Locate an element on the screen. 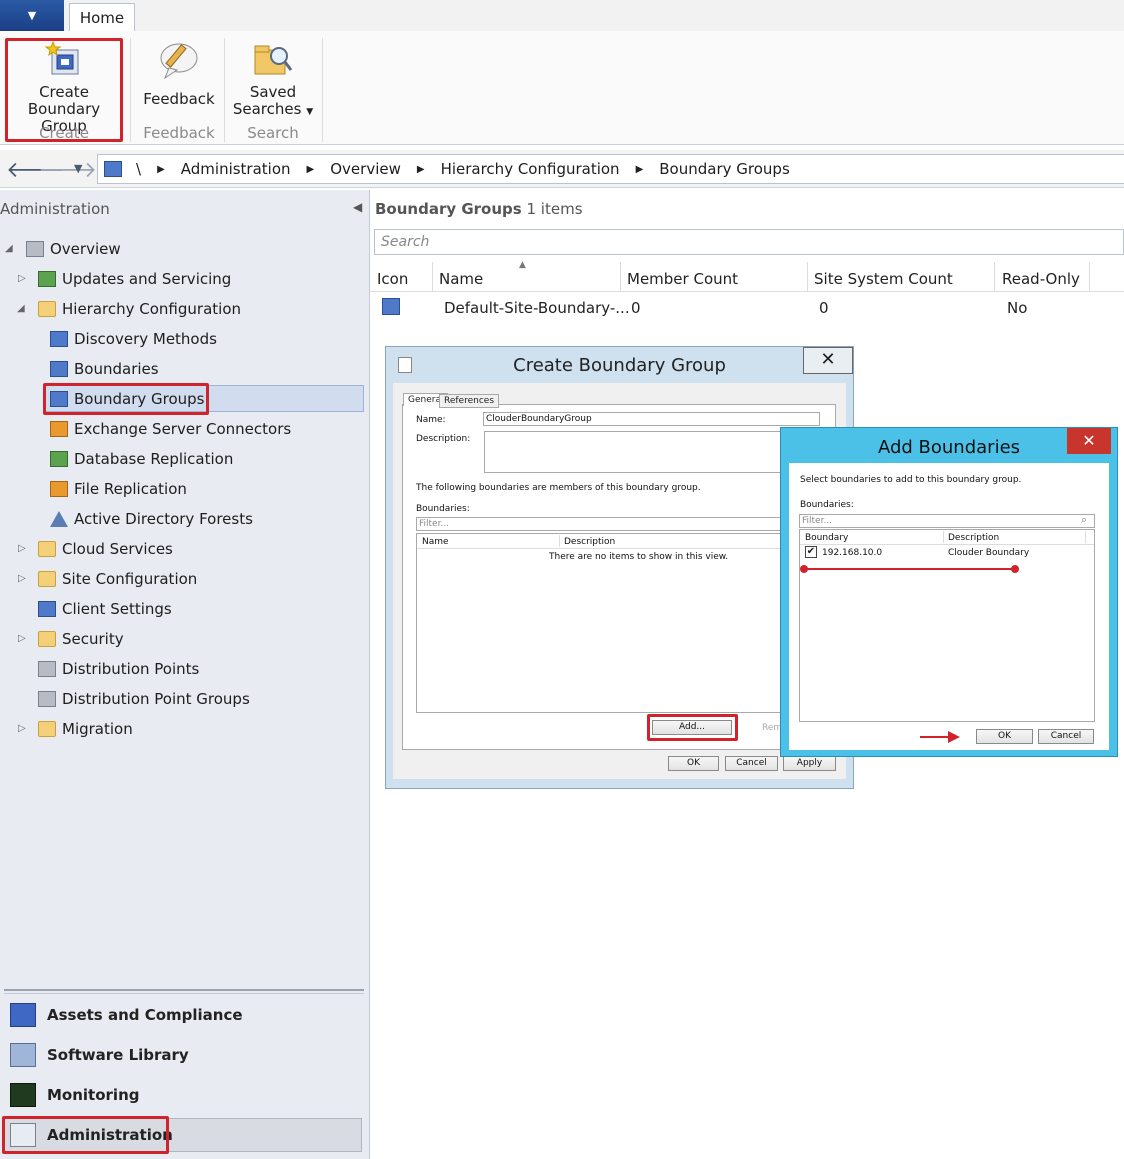 The height and width of the screenshot is (1159, 1124). ribbon-tab-bar is located at coordinates (562, 16).